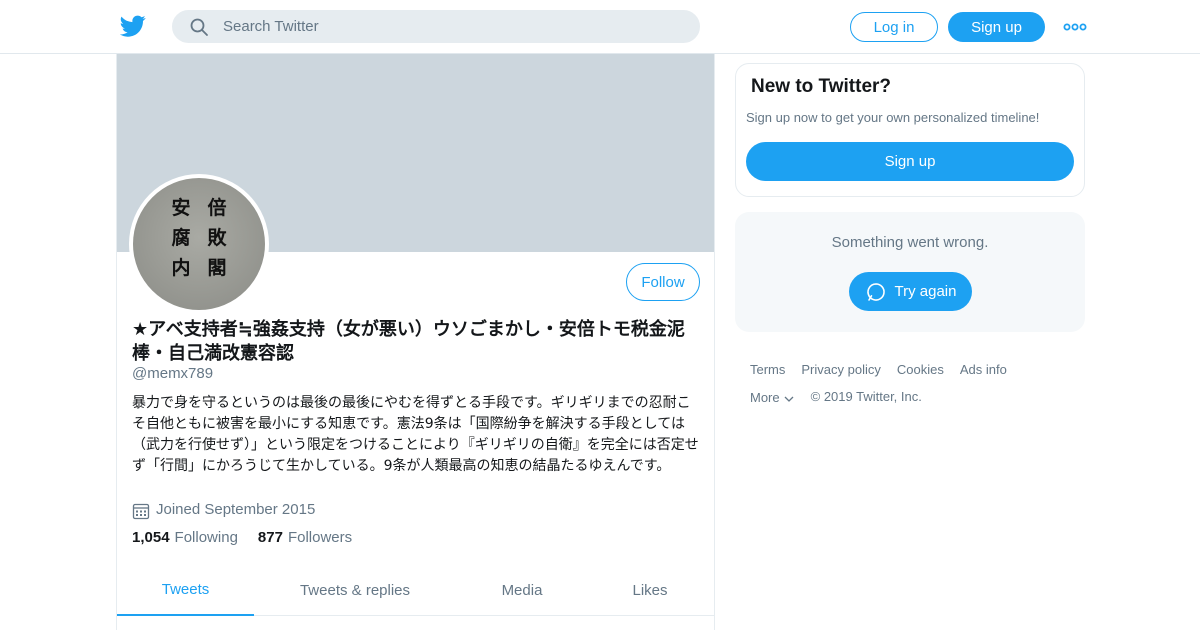  I want to click on top-navigation-bar: Log in Sign up, so click(600, 27).